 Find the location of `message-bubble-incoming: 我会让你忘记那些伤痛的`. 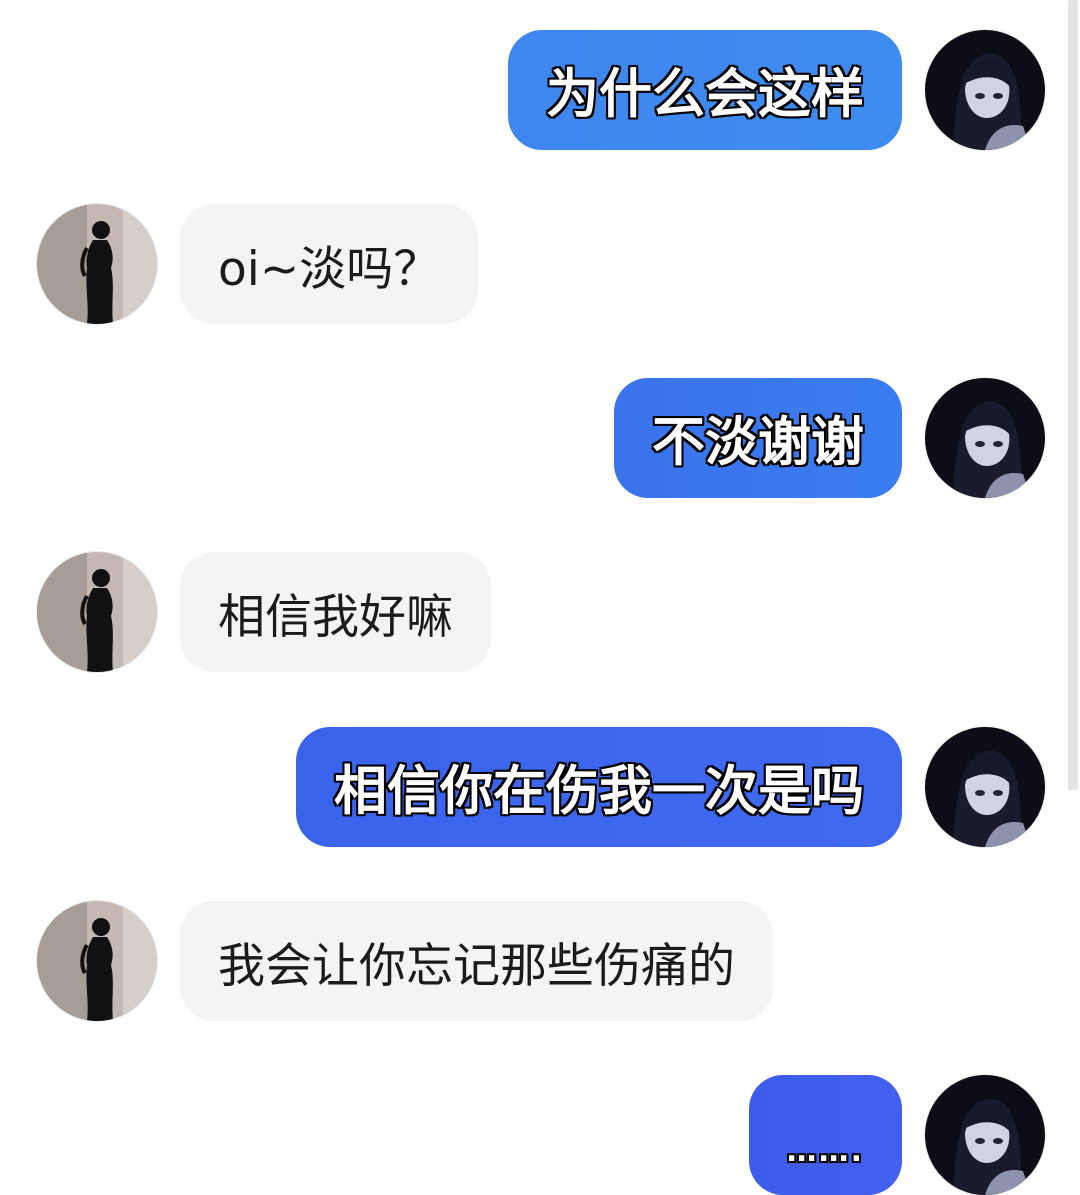

message-bubble-incoming: 我会让你忘记那些伤痛的 is located at coordinates (476, 961).